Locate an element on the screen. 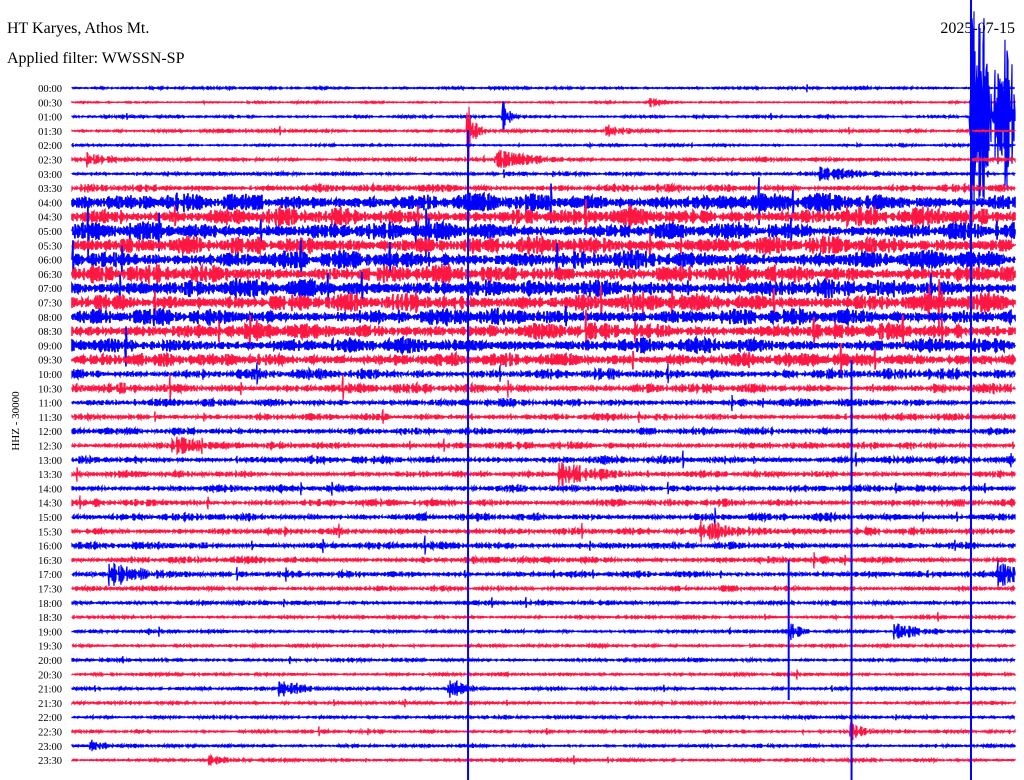 This screenshot has width=1024, height=780. trace-22:00 is located at coordinates (543, 717).